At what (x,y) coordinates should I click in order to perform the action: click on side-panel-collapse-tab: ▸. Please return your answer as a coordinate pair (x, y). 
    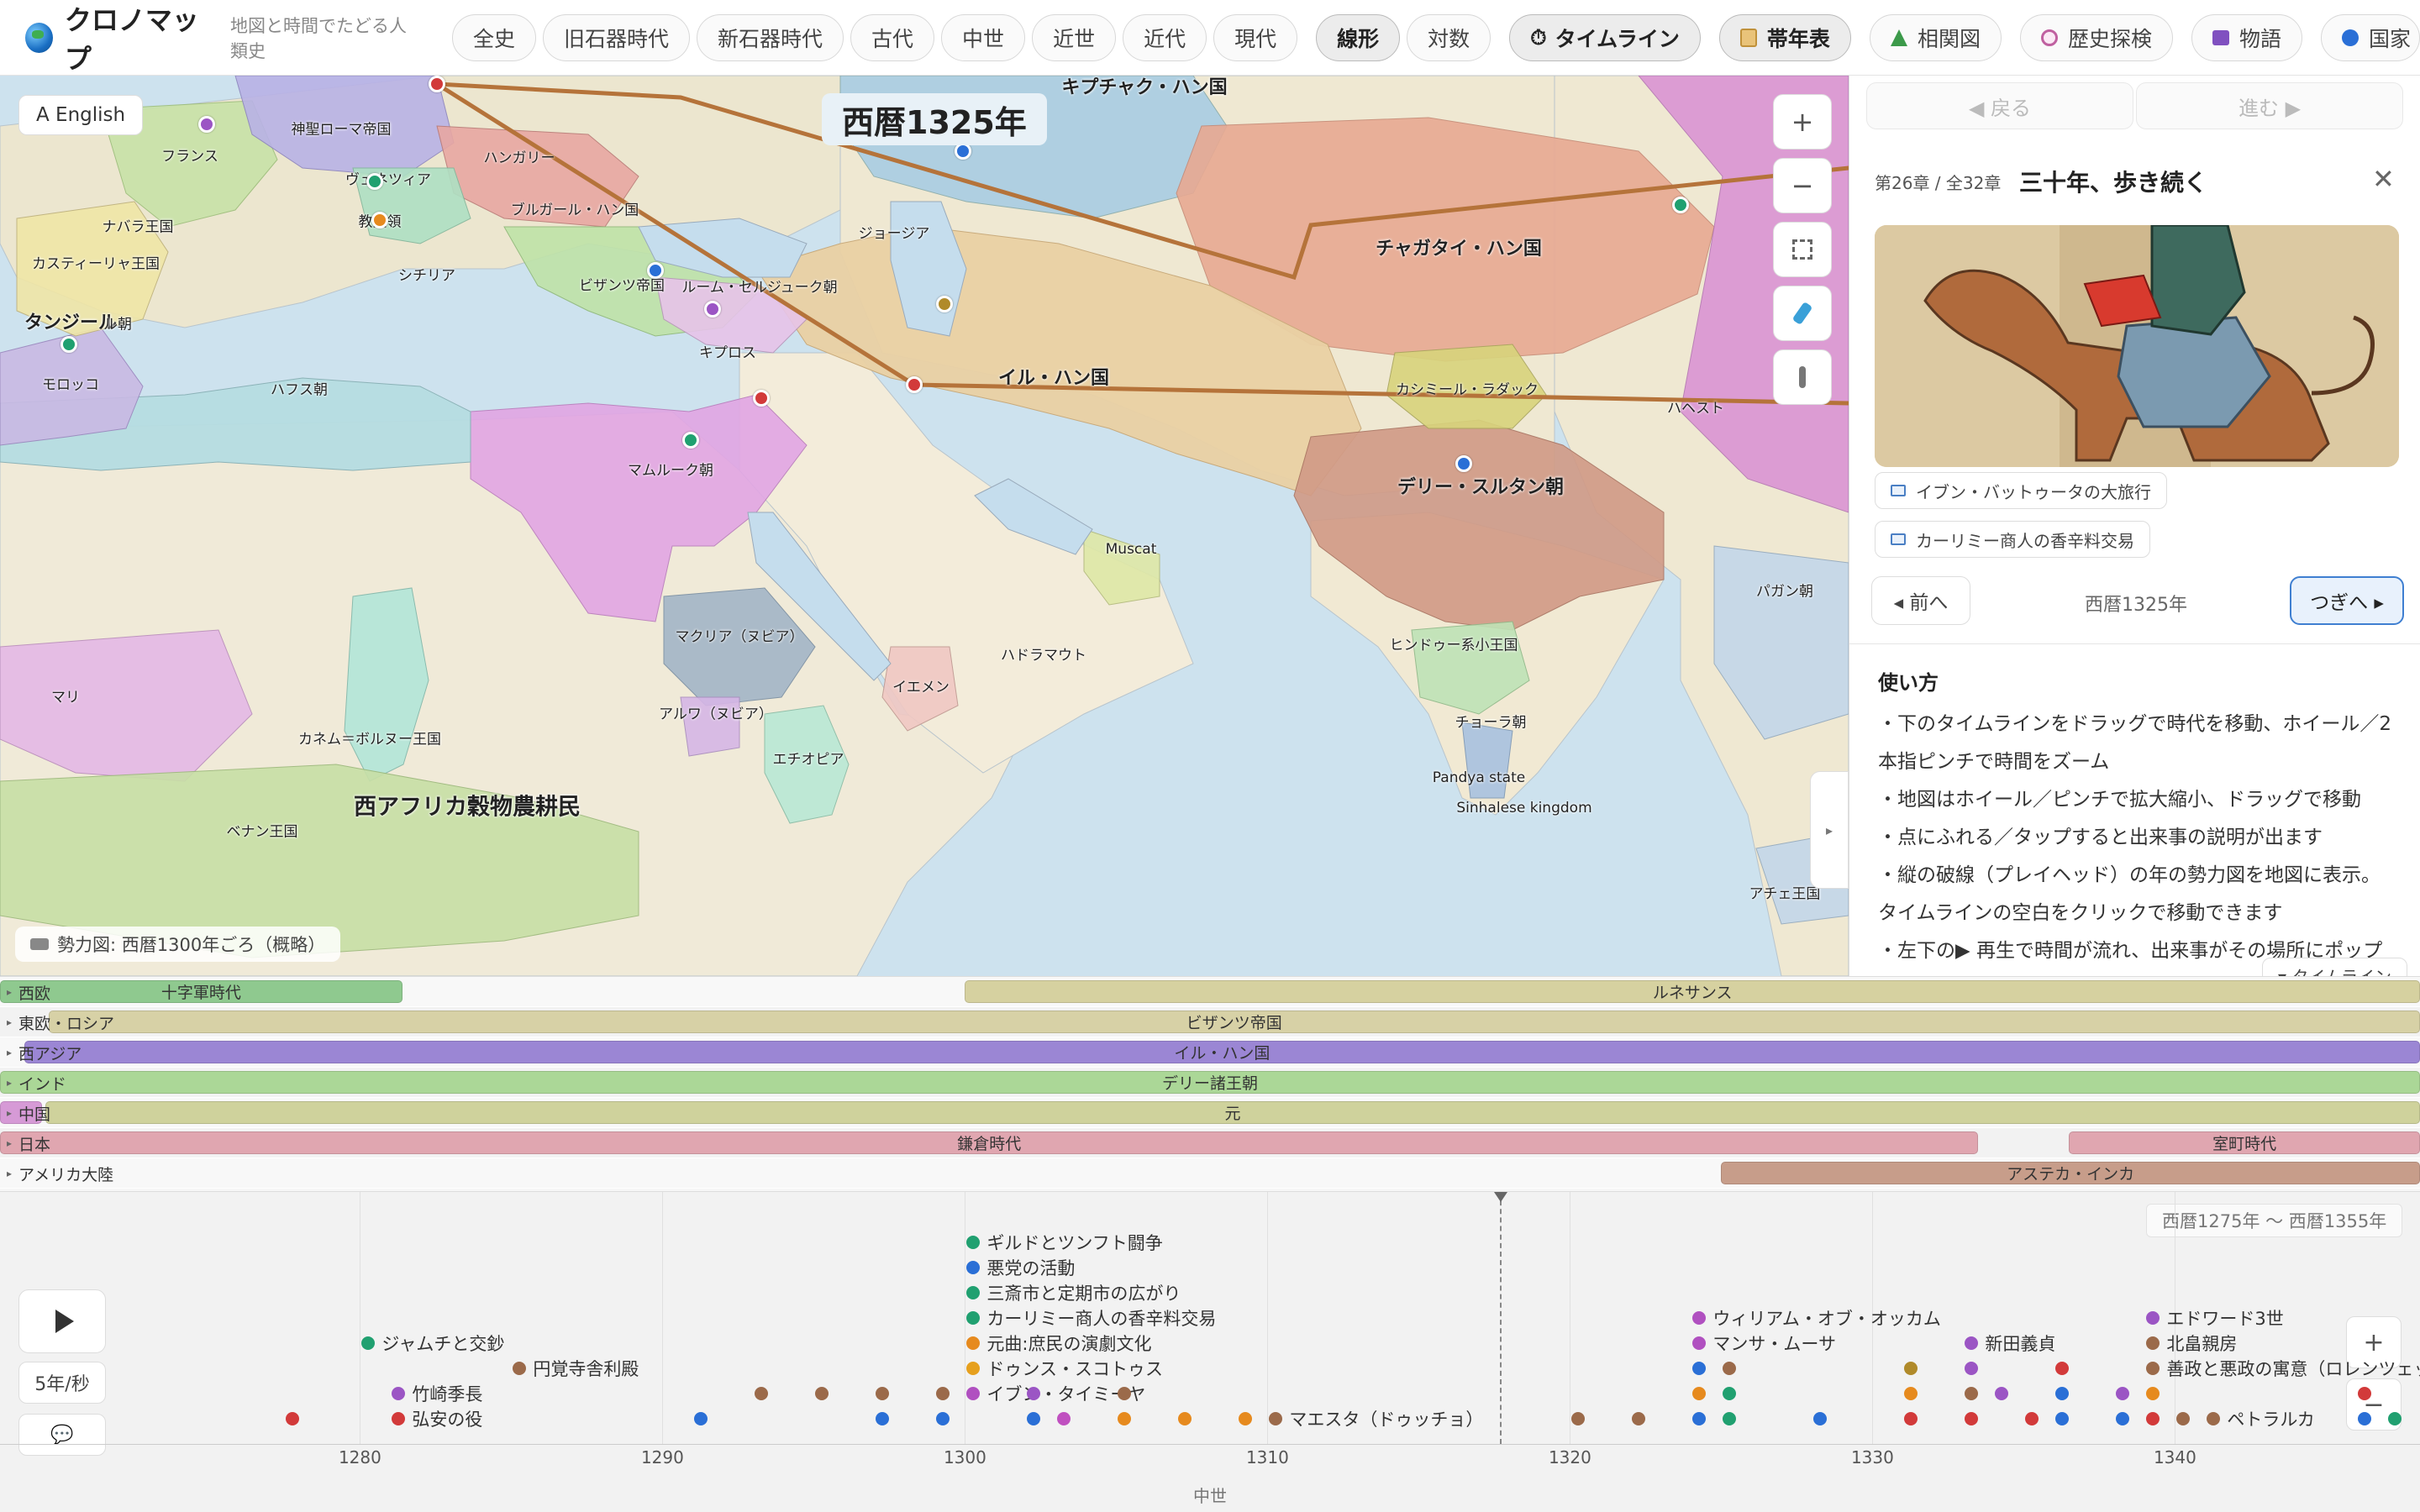
    Looking at the image, I should click on (1829, 830).